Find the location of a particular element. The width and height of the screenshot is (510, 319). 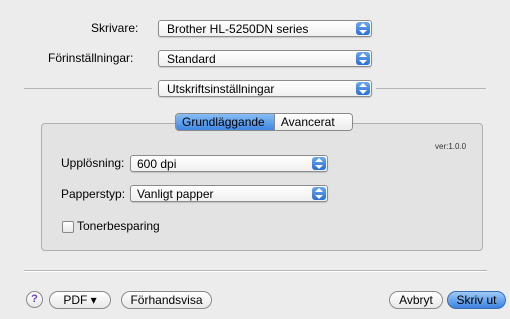

pdf-button: PDF ▾ is located at coordinates (80, 300).